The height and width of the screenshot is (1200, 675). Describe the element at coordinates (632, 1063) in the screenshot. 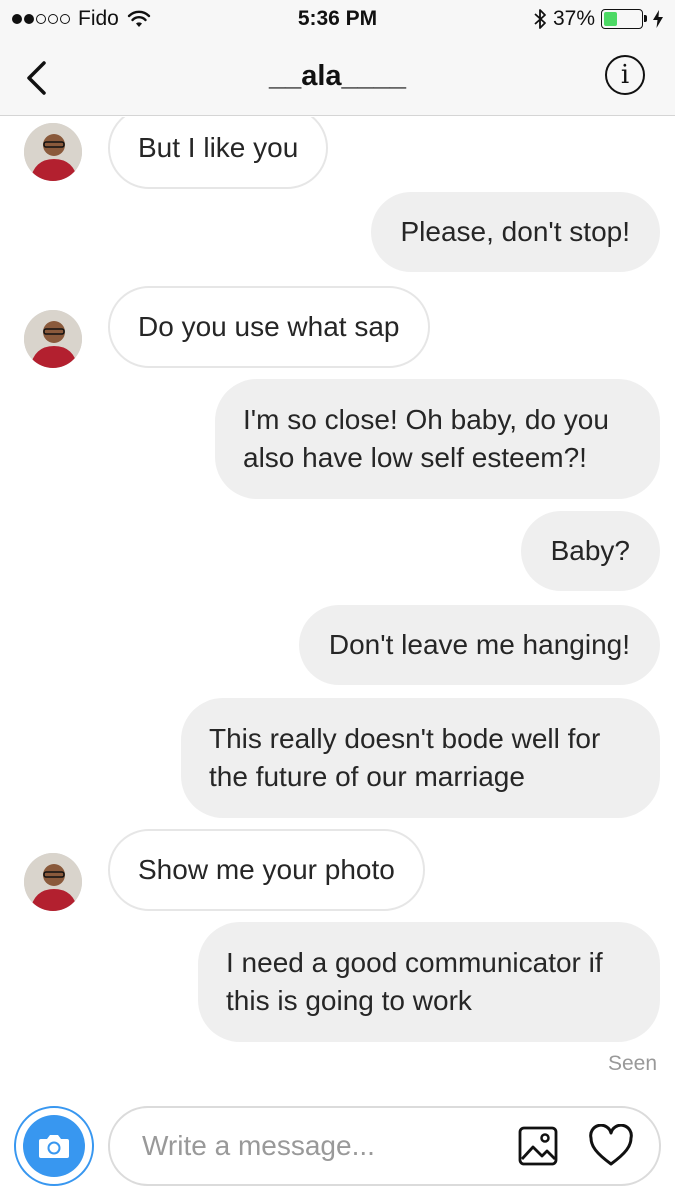

I see `seen-indicator: Seen` at that location.